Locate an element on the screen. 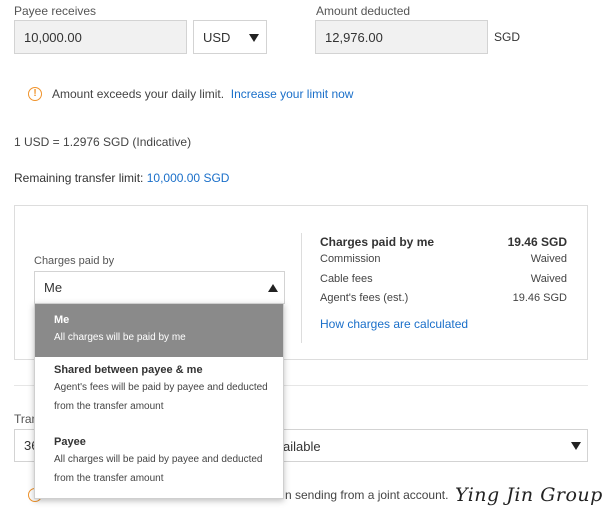 The image size is (604, 526). commission-value: Waived is located at coordinates (548, 259).